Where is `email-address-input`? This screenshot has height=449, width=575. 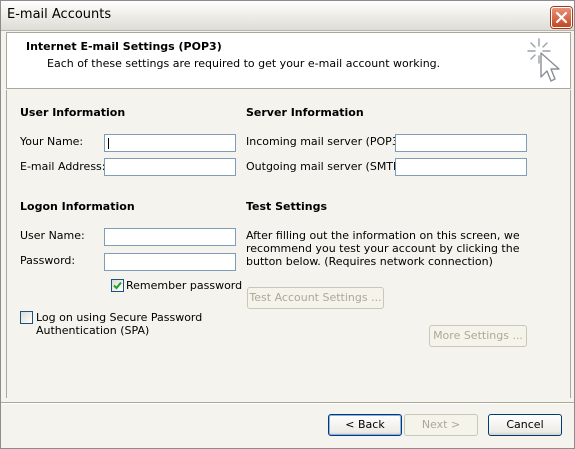 email-address-input is located at coordinates (170, 167).